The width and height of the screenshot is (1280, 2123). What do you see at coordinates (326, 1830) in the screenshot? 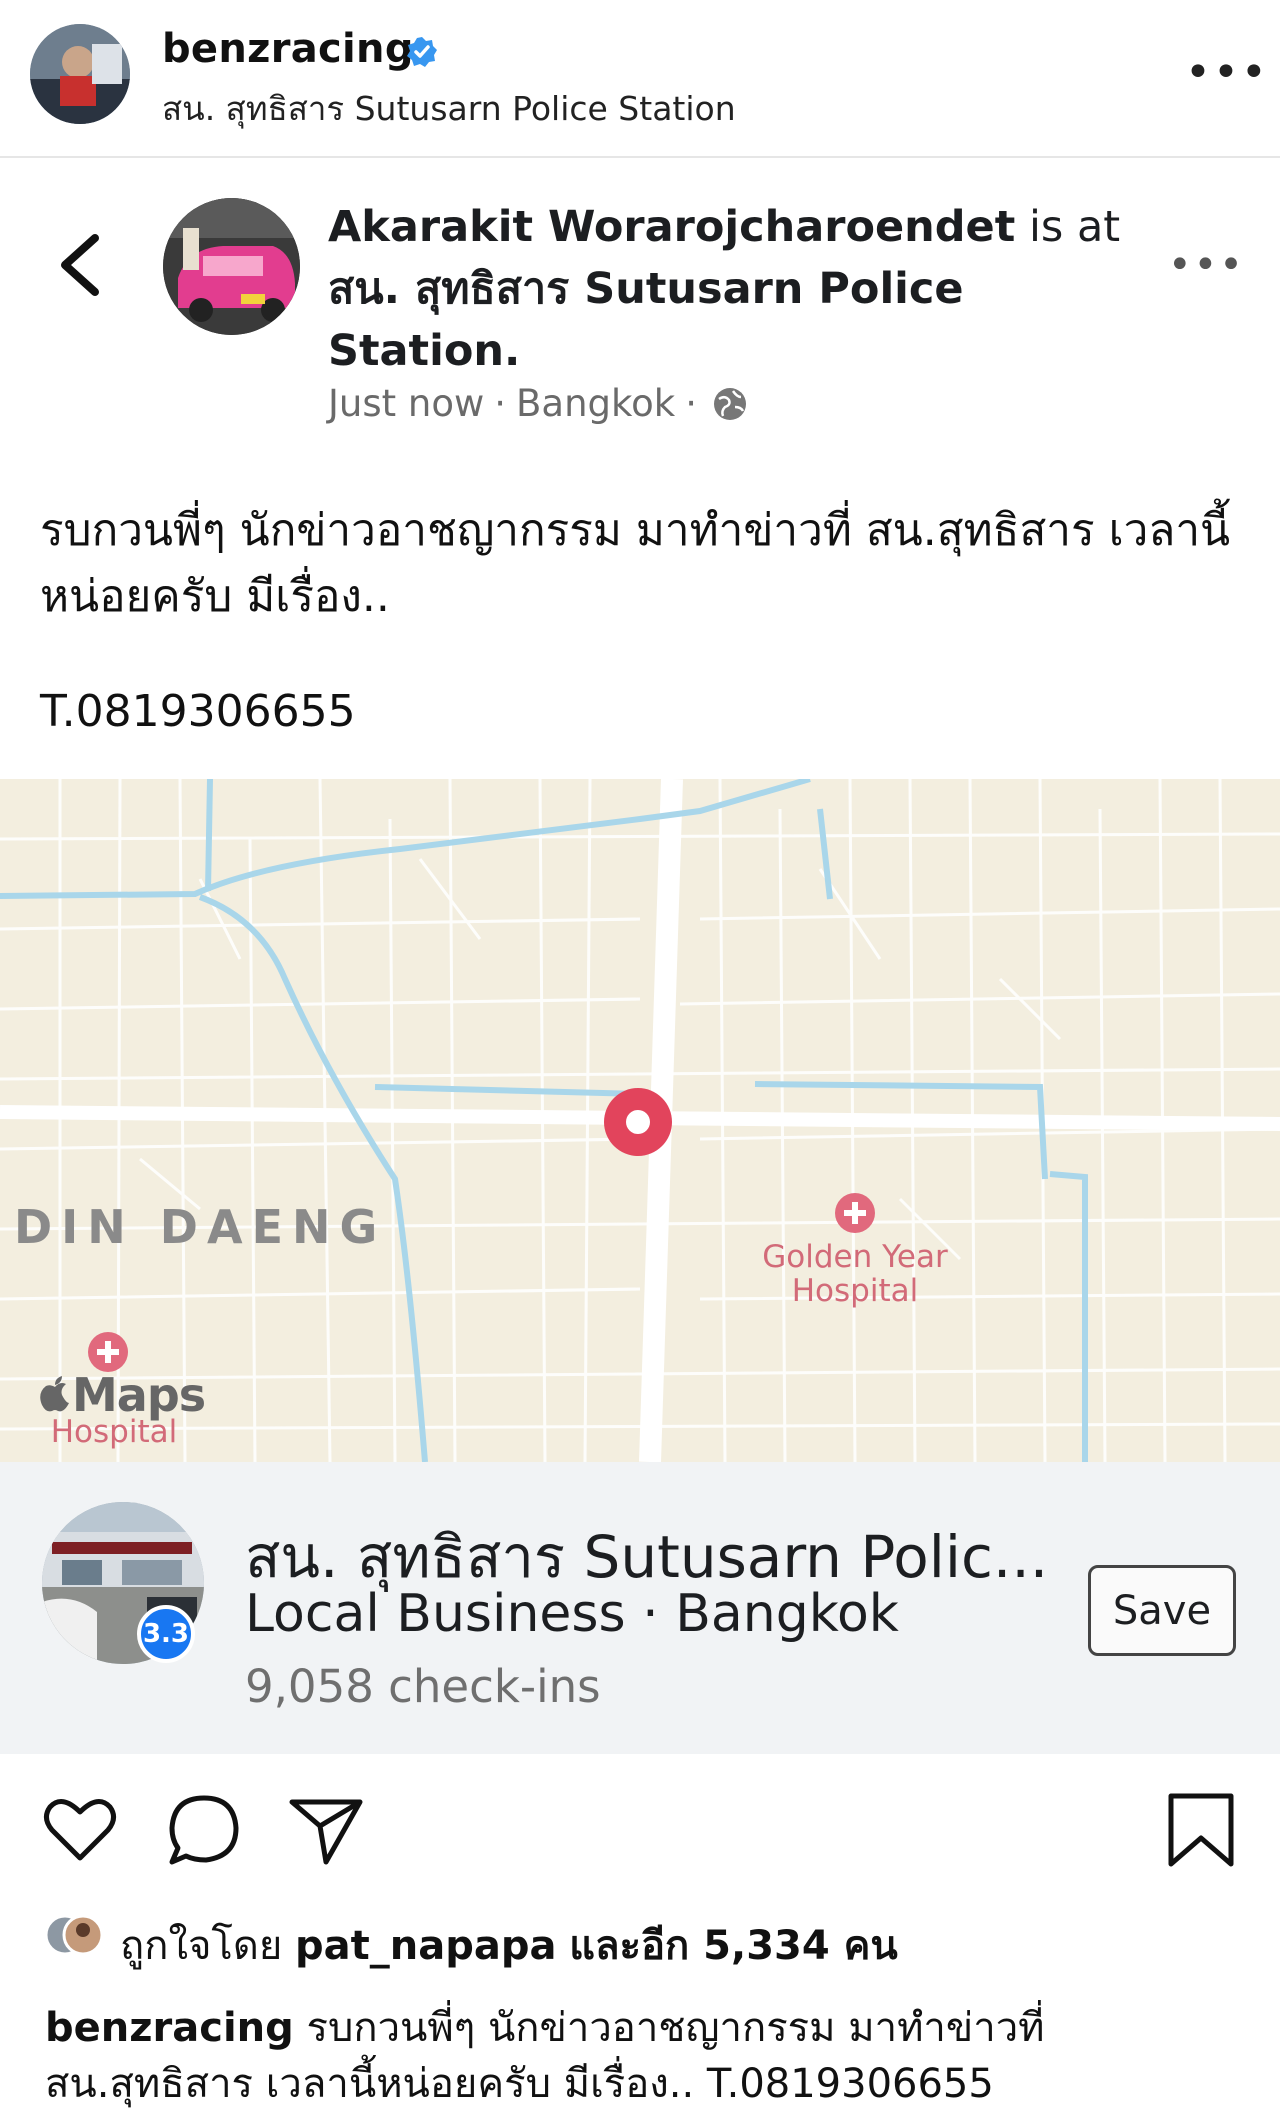
I see `share-icon` at bounding box center [326, 1830].